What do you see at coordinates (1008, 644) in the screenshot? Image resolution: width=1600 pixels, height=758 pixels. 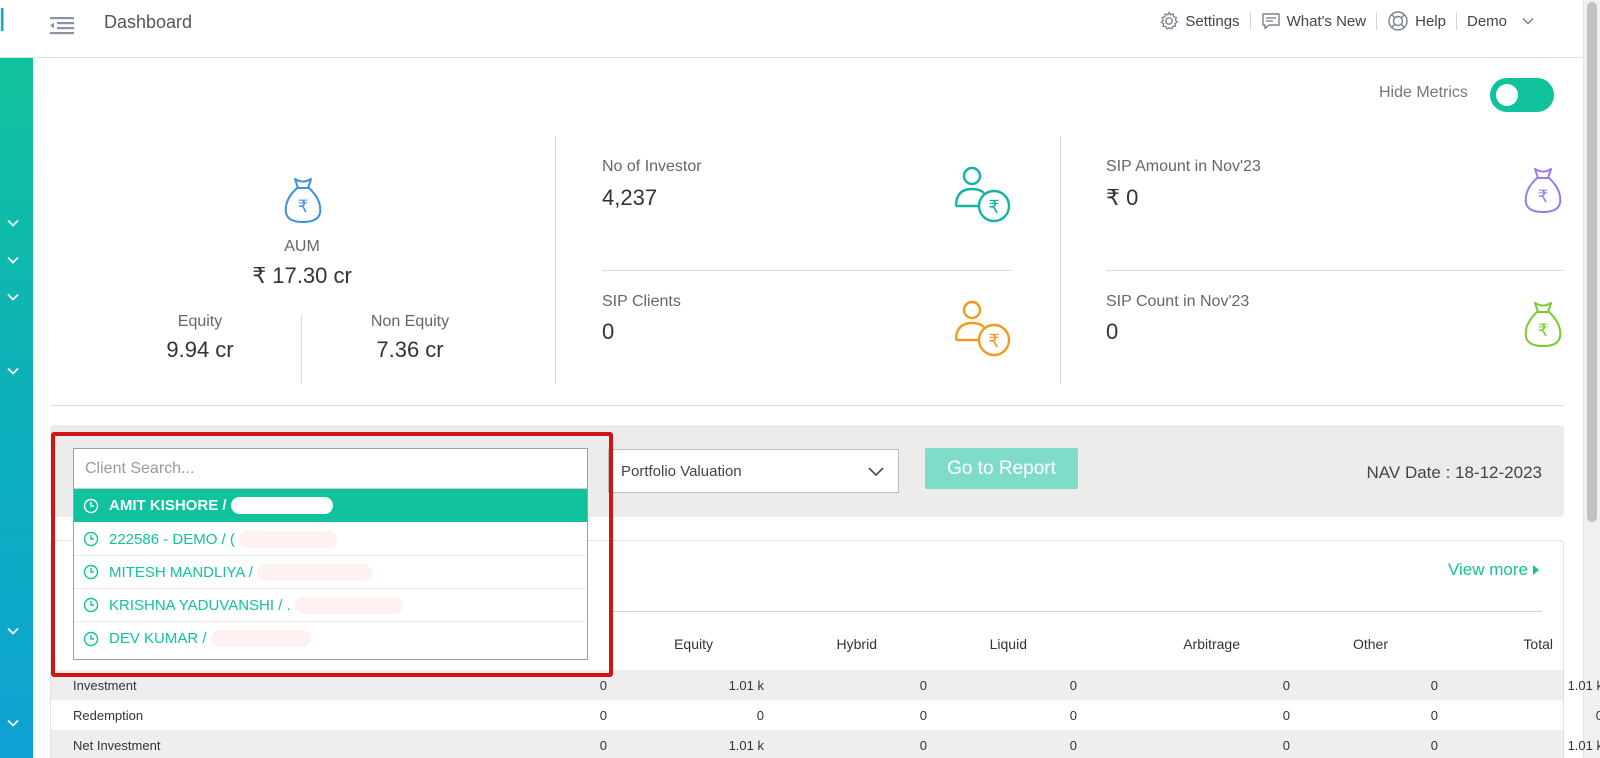 I see `column-header: Liquid` at bounding box center [1008, 644].